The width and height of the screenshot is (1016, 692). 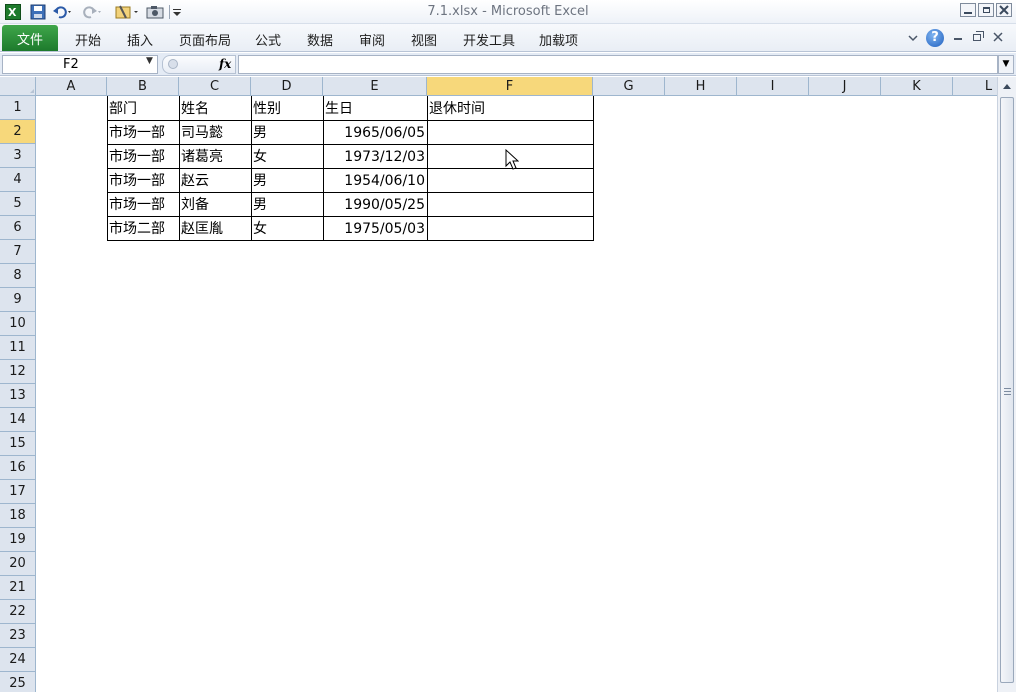 I want to click on column-header-i: I, so click(x=773, y=86).